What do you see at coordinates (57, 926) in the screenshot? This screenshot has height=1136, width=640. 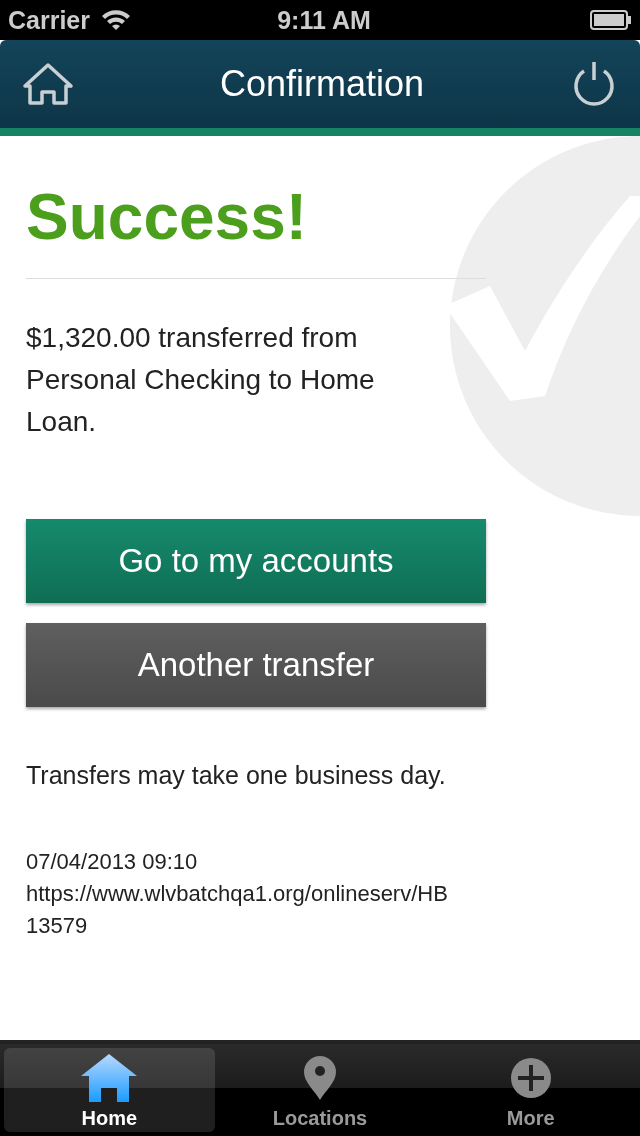 I see `reference-text: 13579` at bounding box center [57, 926].